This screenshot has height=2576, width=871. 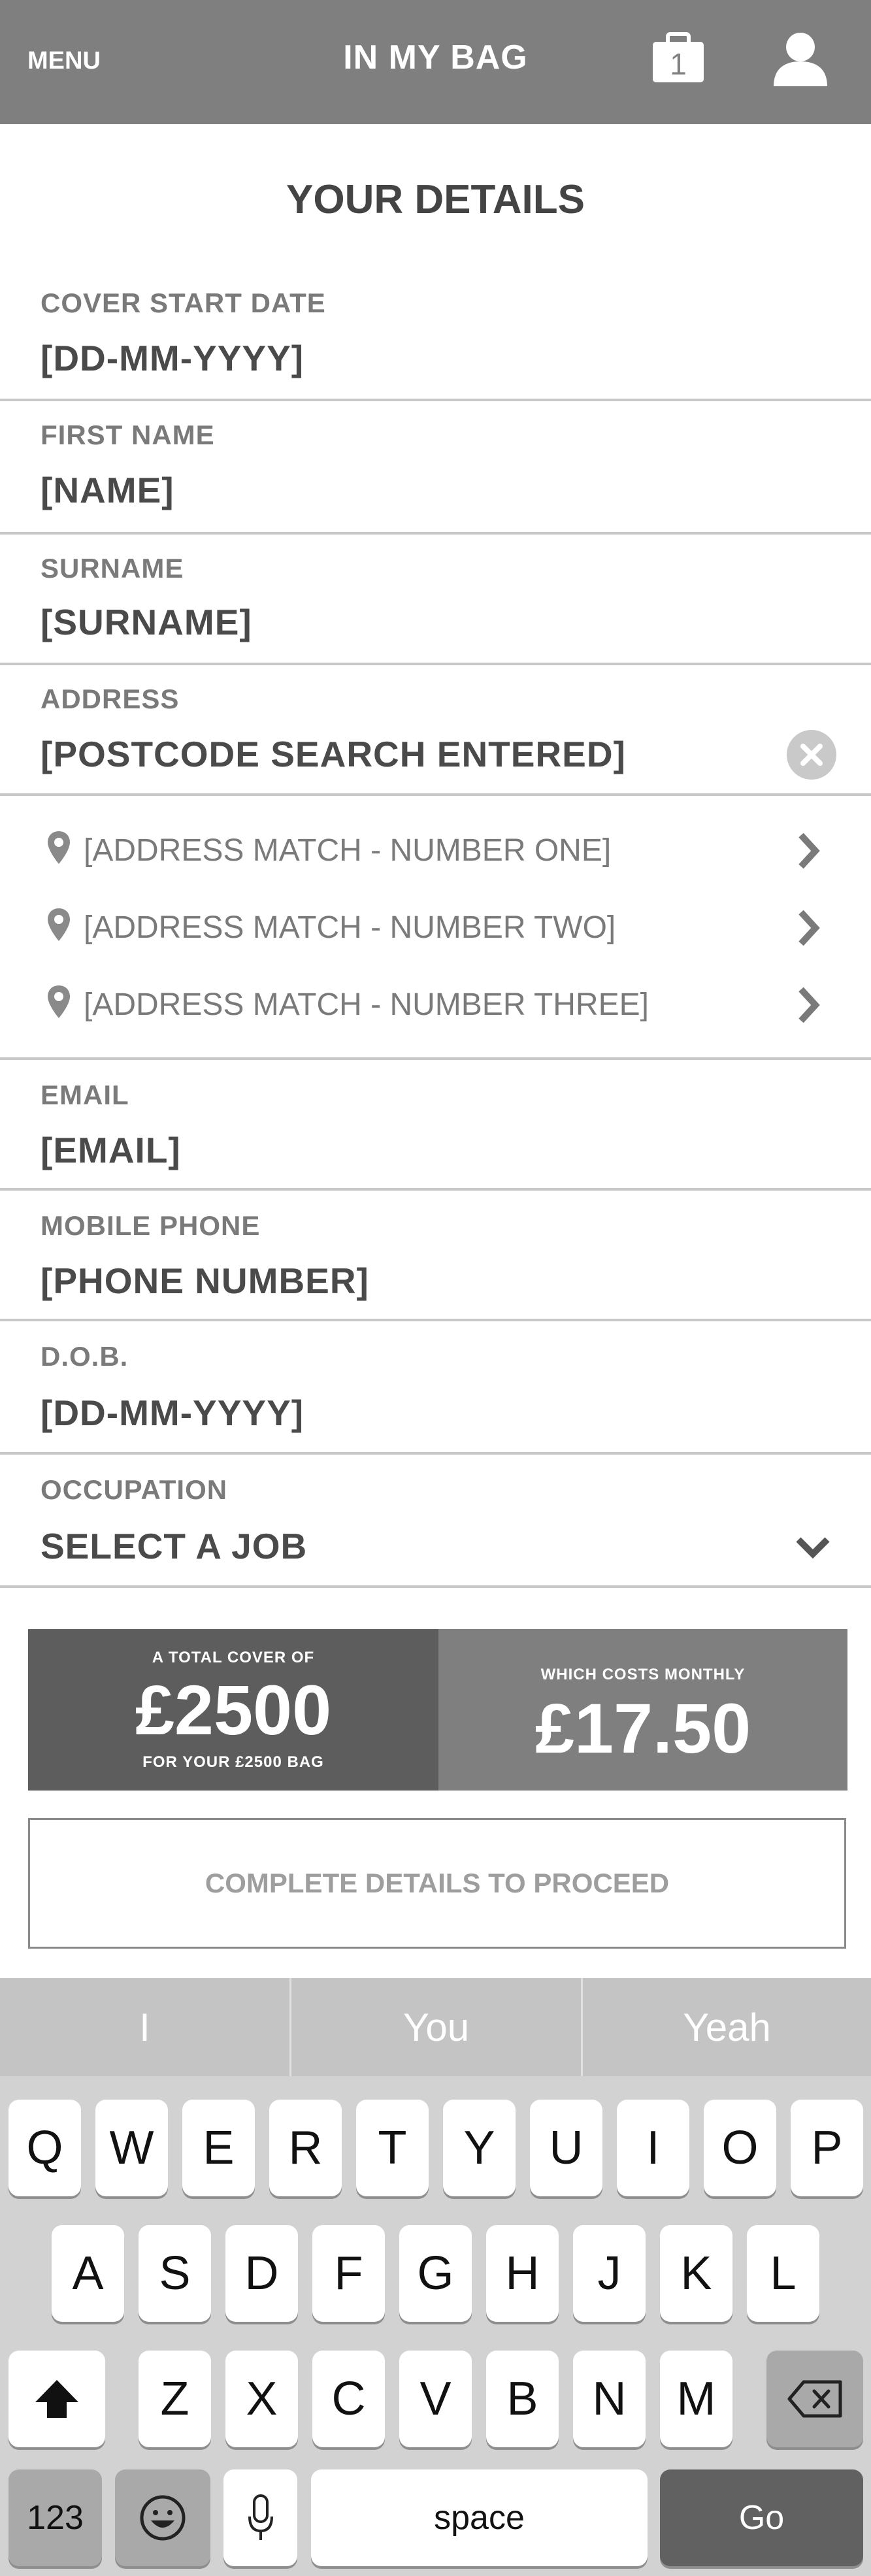 I want to click on numbers-key-label: 123, so click(x=55, y=2518).